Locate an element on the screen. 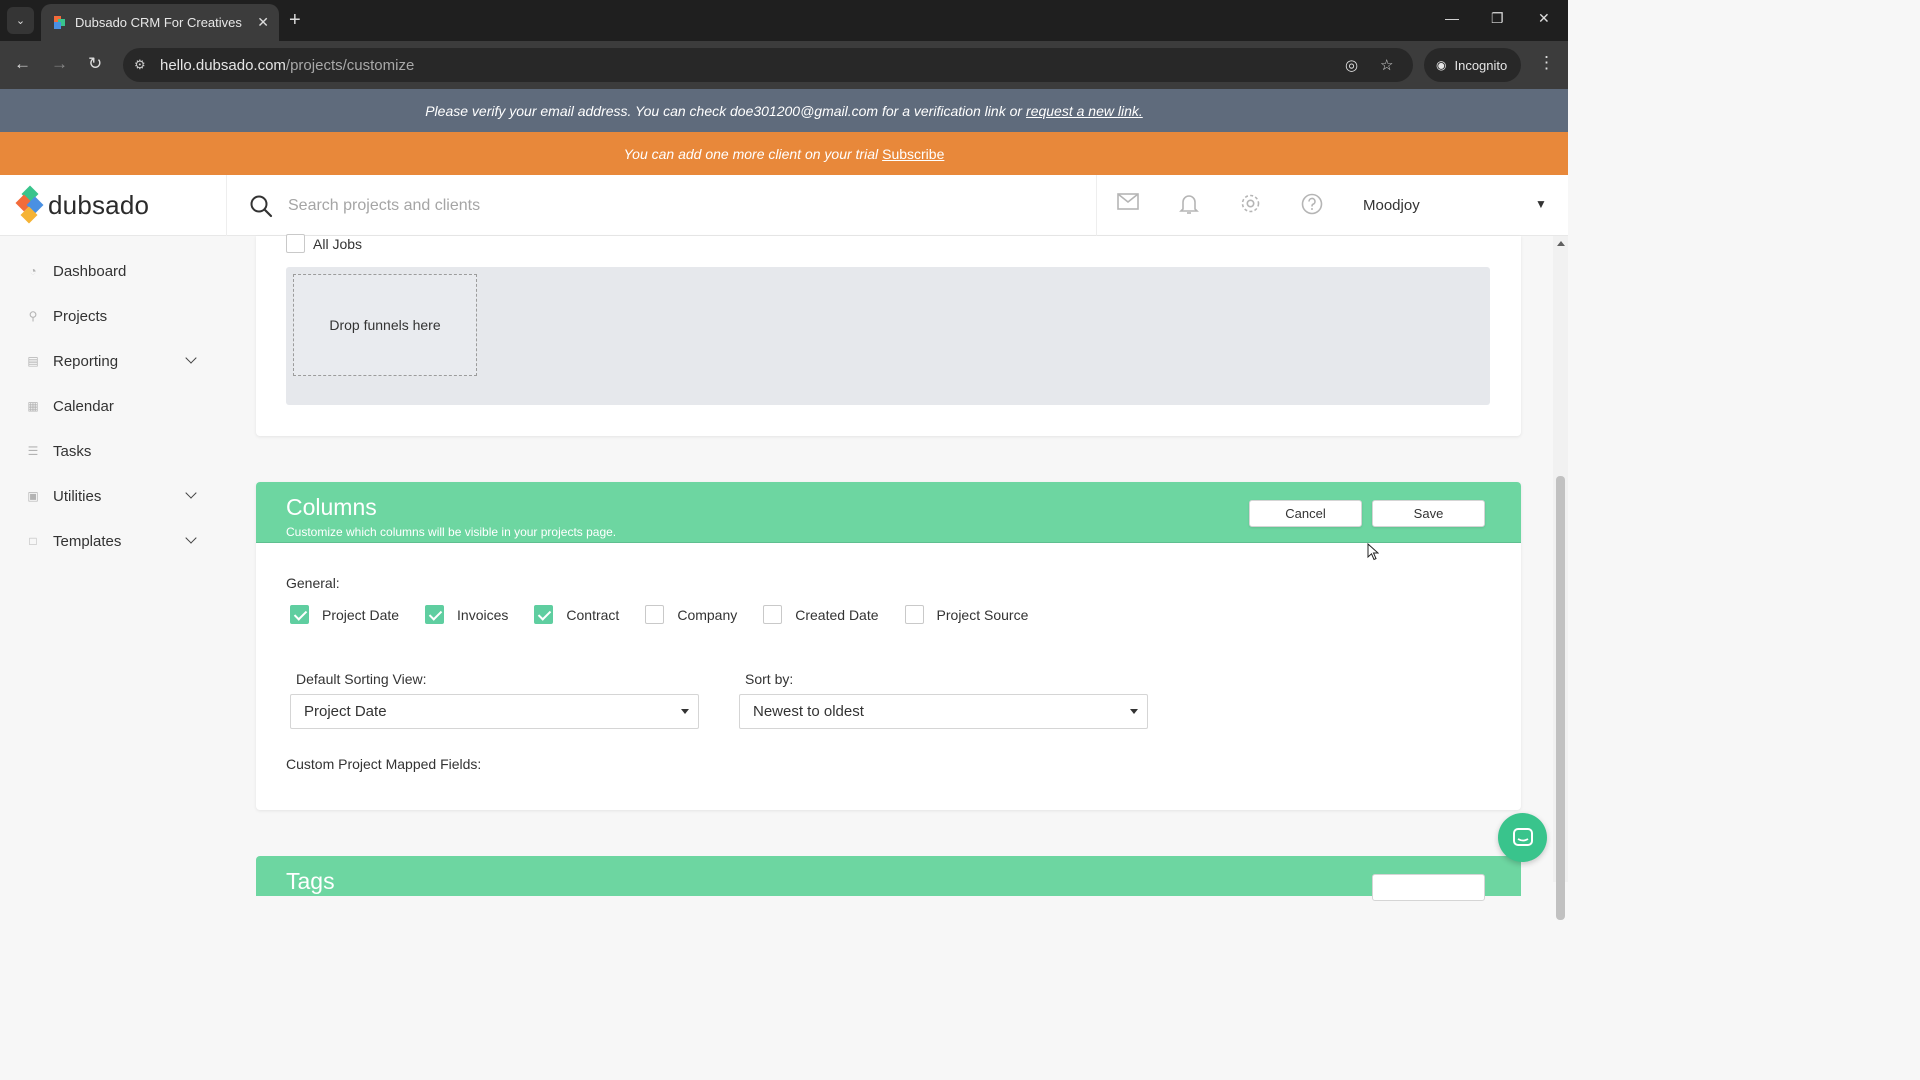 This screenshot has width=1920, height=1080. contract-checkbox is located at coordinates (544, 614).